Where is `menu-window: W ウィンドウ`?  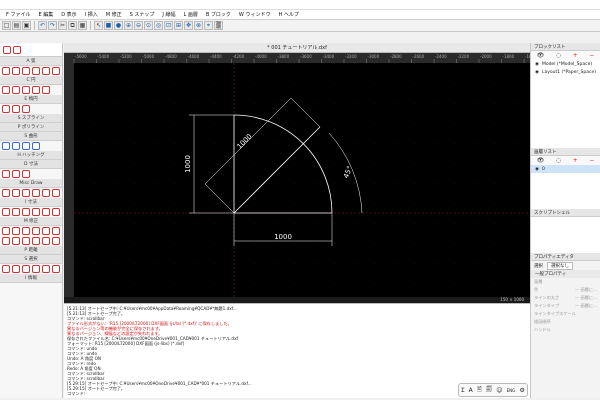 menu-window: W ウィンドウ is located at coordinates (255, 14).